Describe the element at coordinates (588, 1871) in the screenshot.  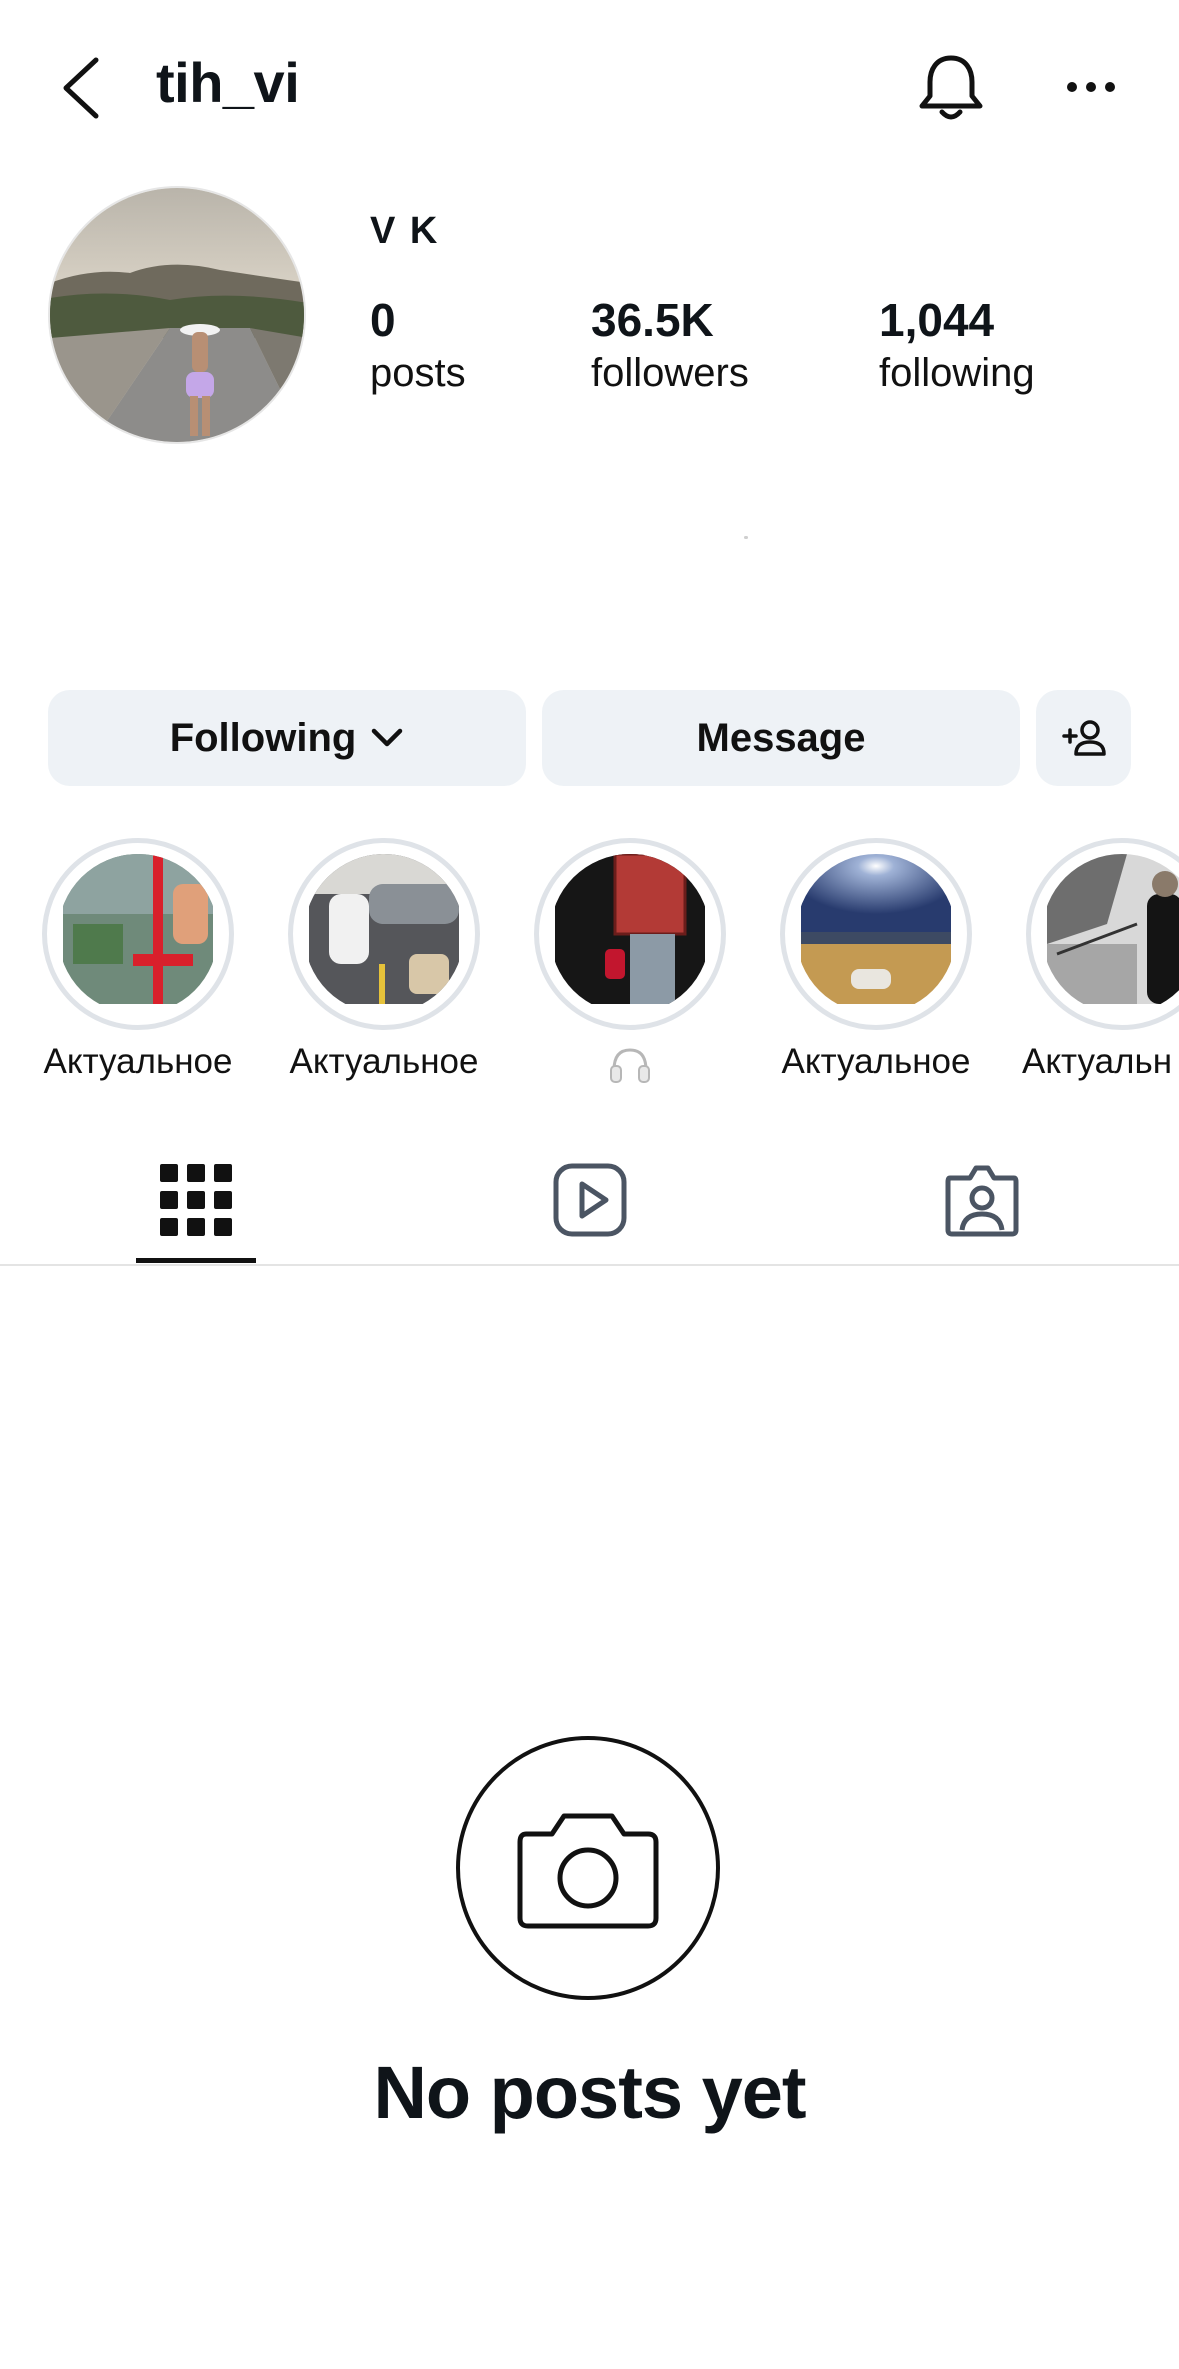
I see `camera-icon` at that location.